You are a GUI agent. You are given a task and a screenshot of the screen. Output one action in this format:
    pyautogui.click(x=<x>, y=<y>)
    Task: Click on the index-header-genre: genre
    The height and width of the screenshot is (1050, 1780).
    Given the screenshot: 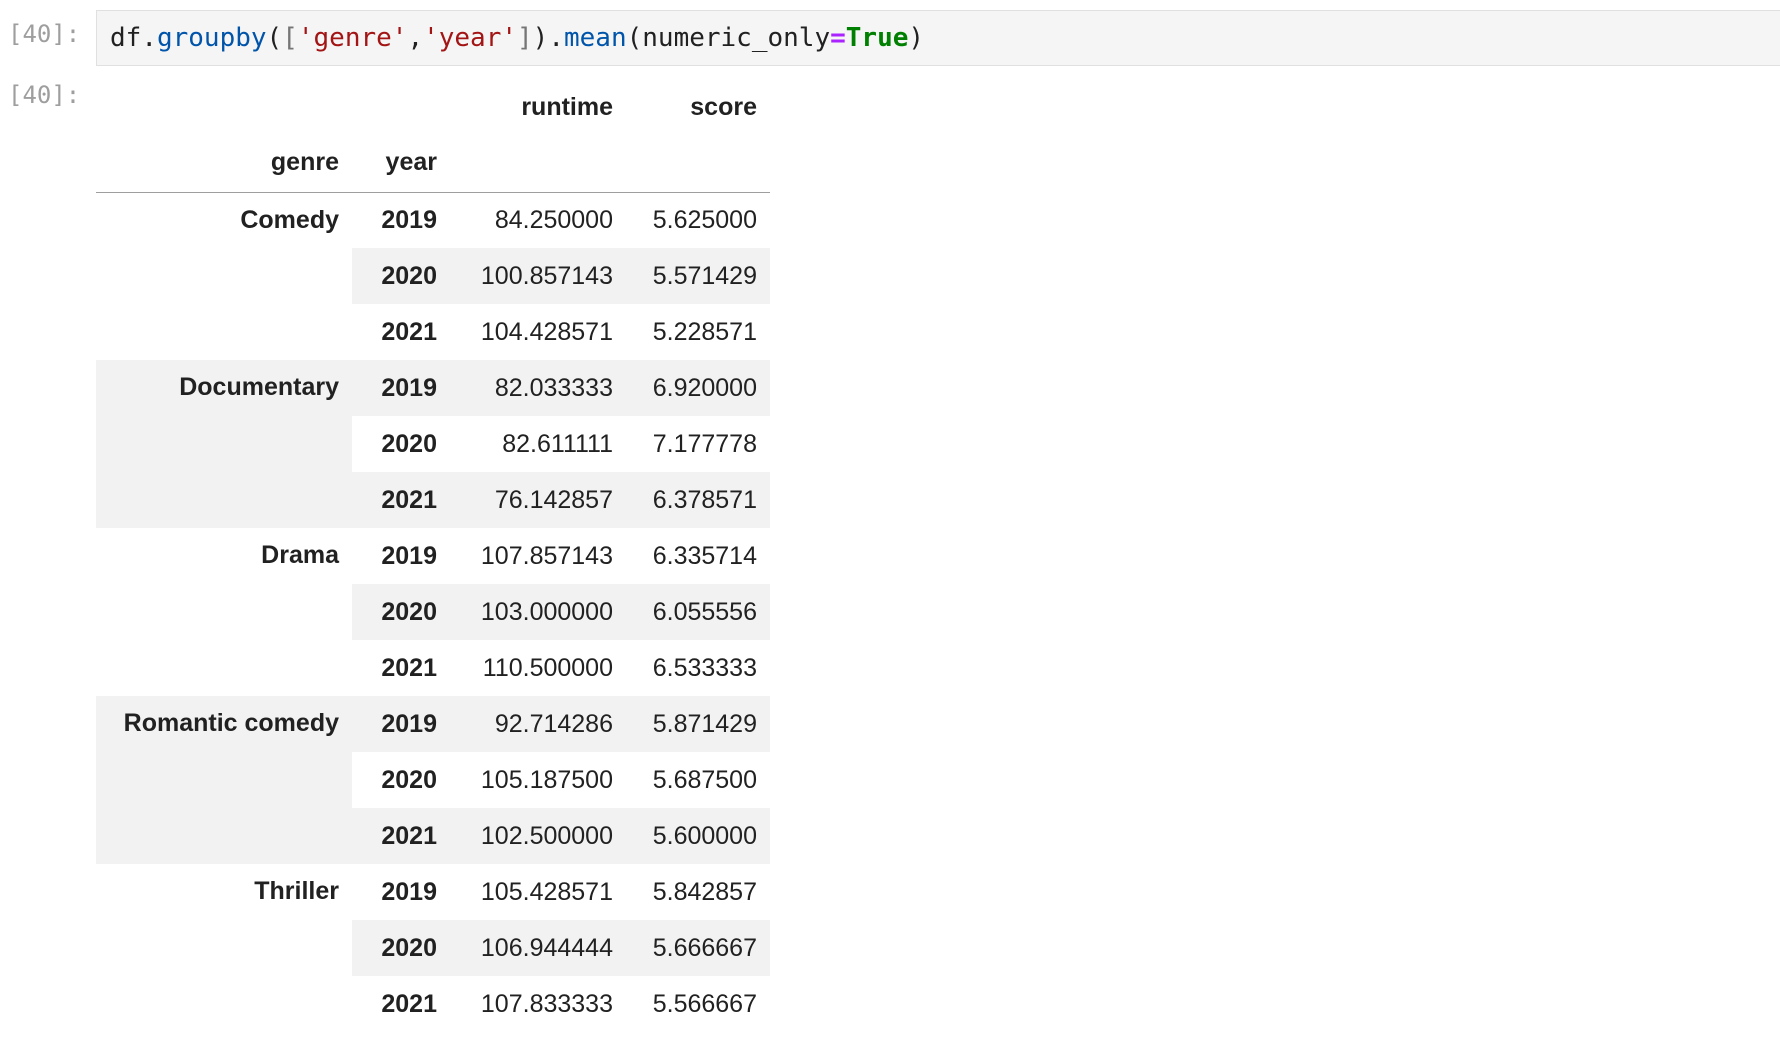 What is the action you would take?
    pyautogui.click(x=224, y=163)
    